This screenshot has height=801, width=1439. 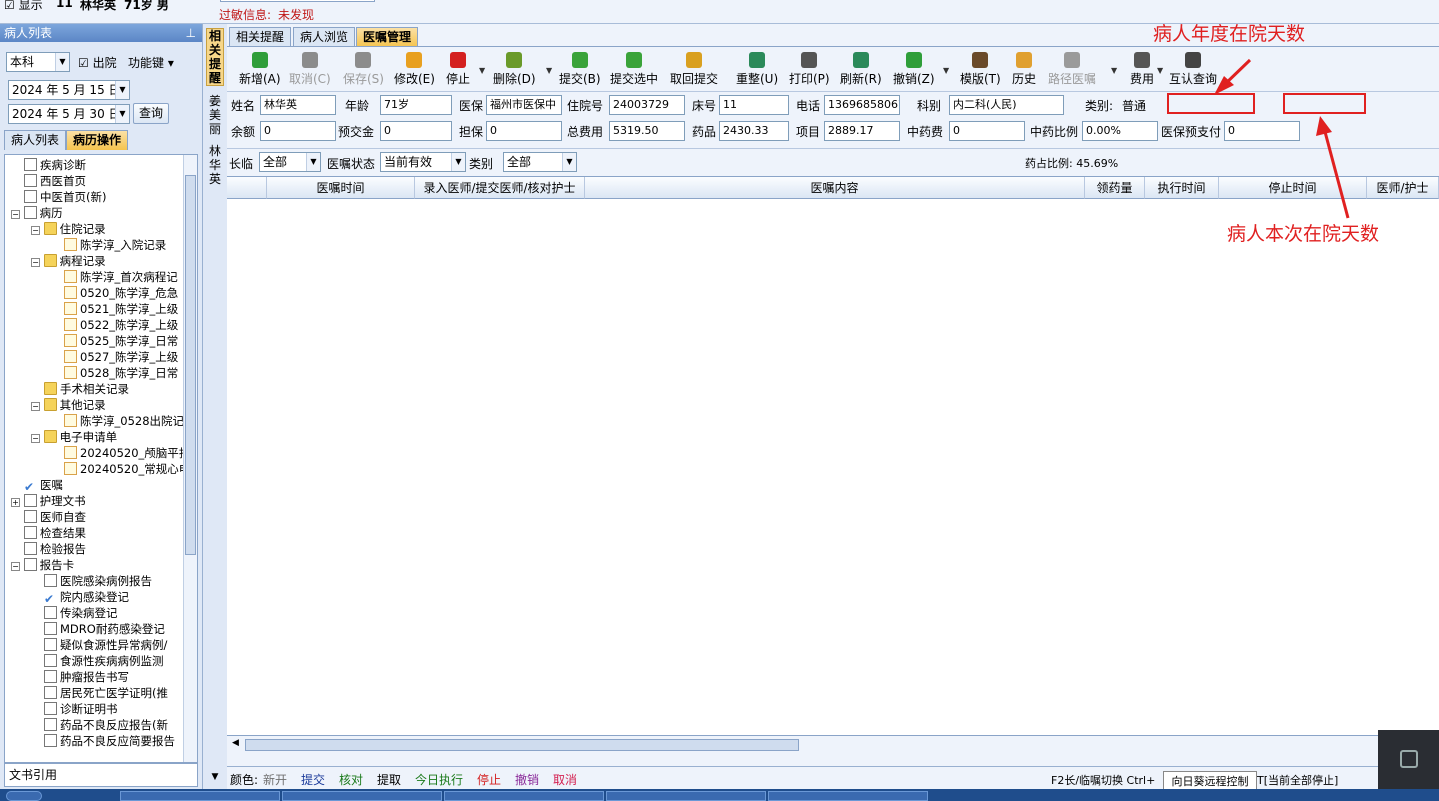 I want to click on tab-patient-list: 病人列表, so click(x=35, y=140).